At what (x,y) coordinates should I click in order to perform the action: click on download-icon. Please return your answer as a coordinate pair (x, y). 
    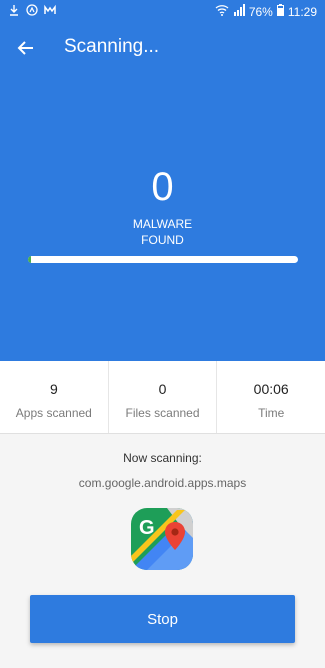
    Looking at the image, I should click on (14, 11).